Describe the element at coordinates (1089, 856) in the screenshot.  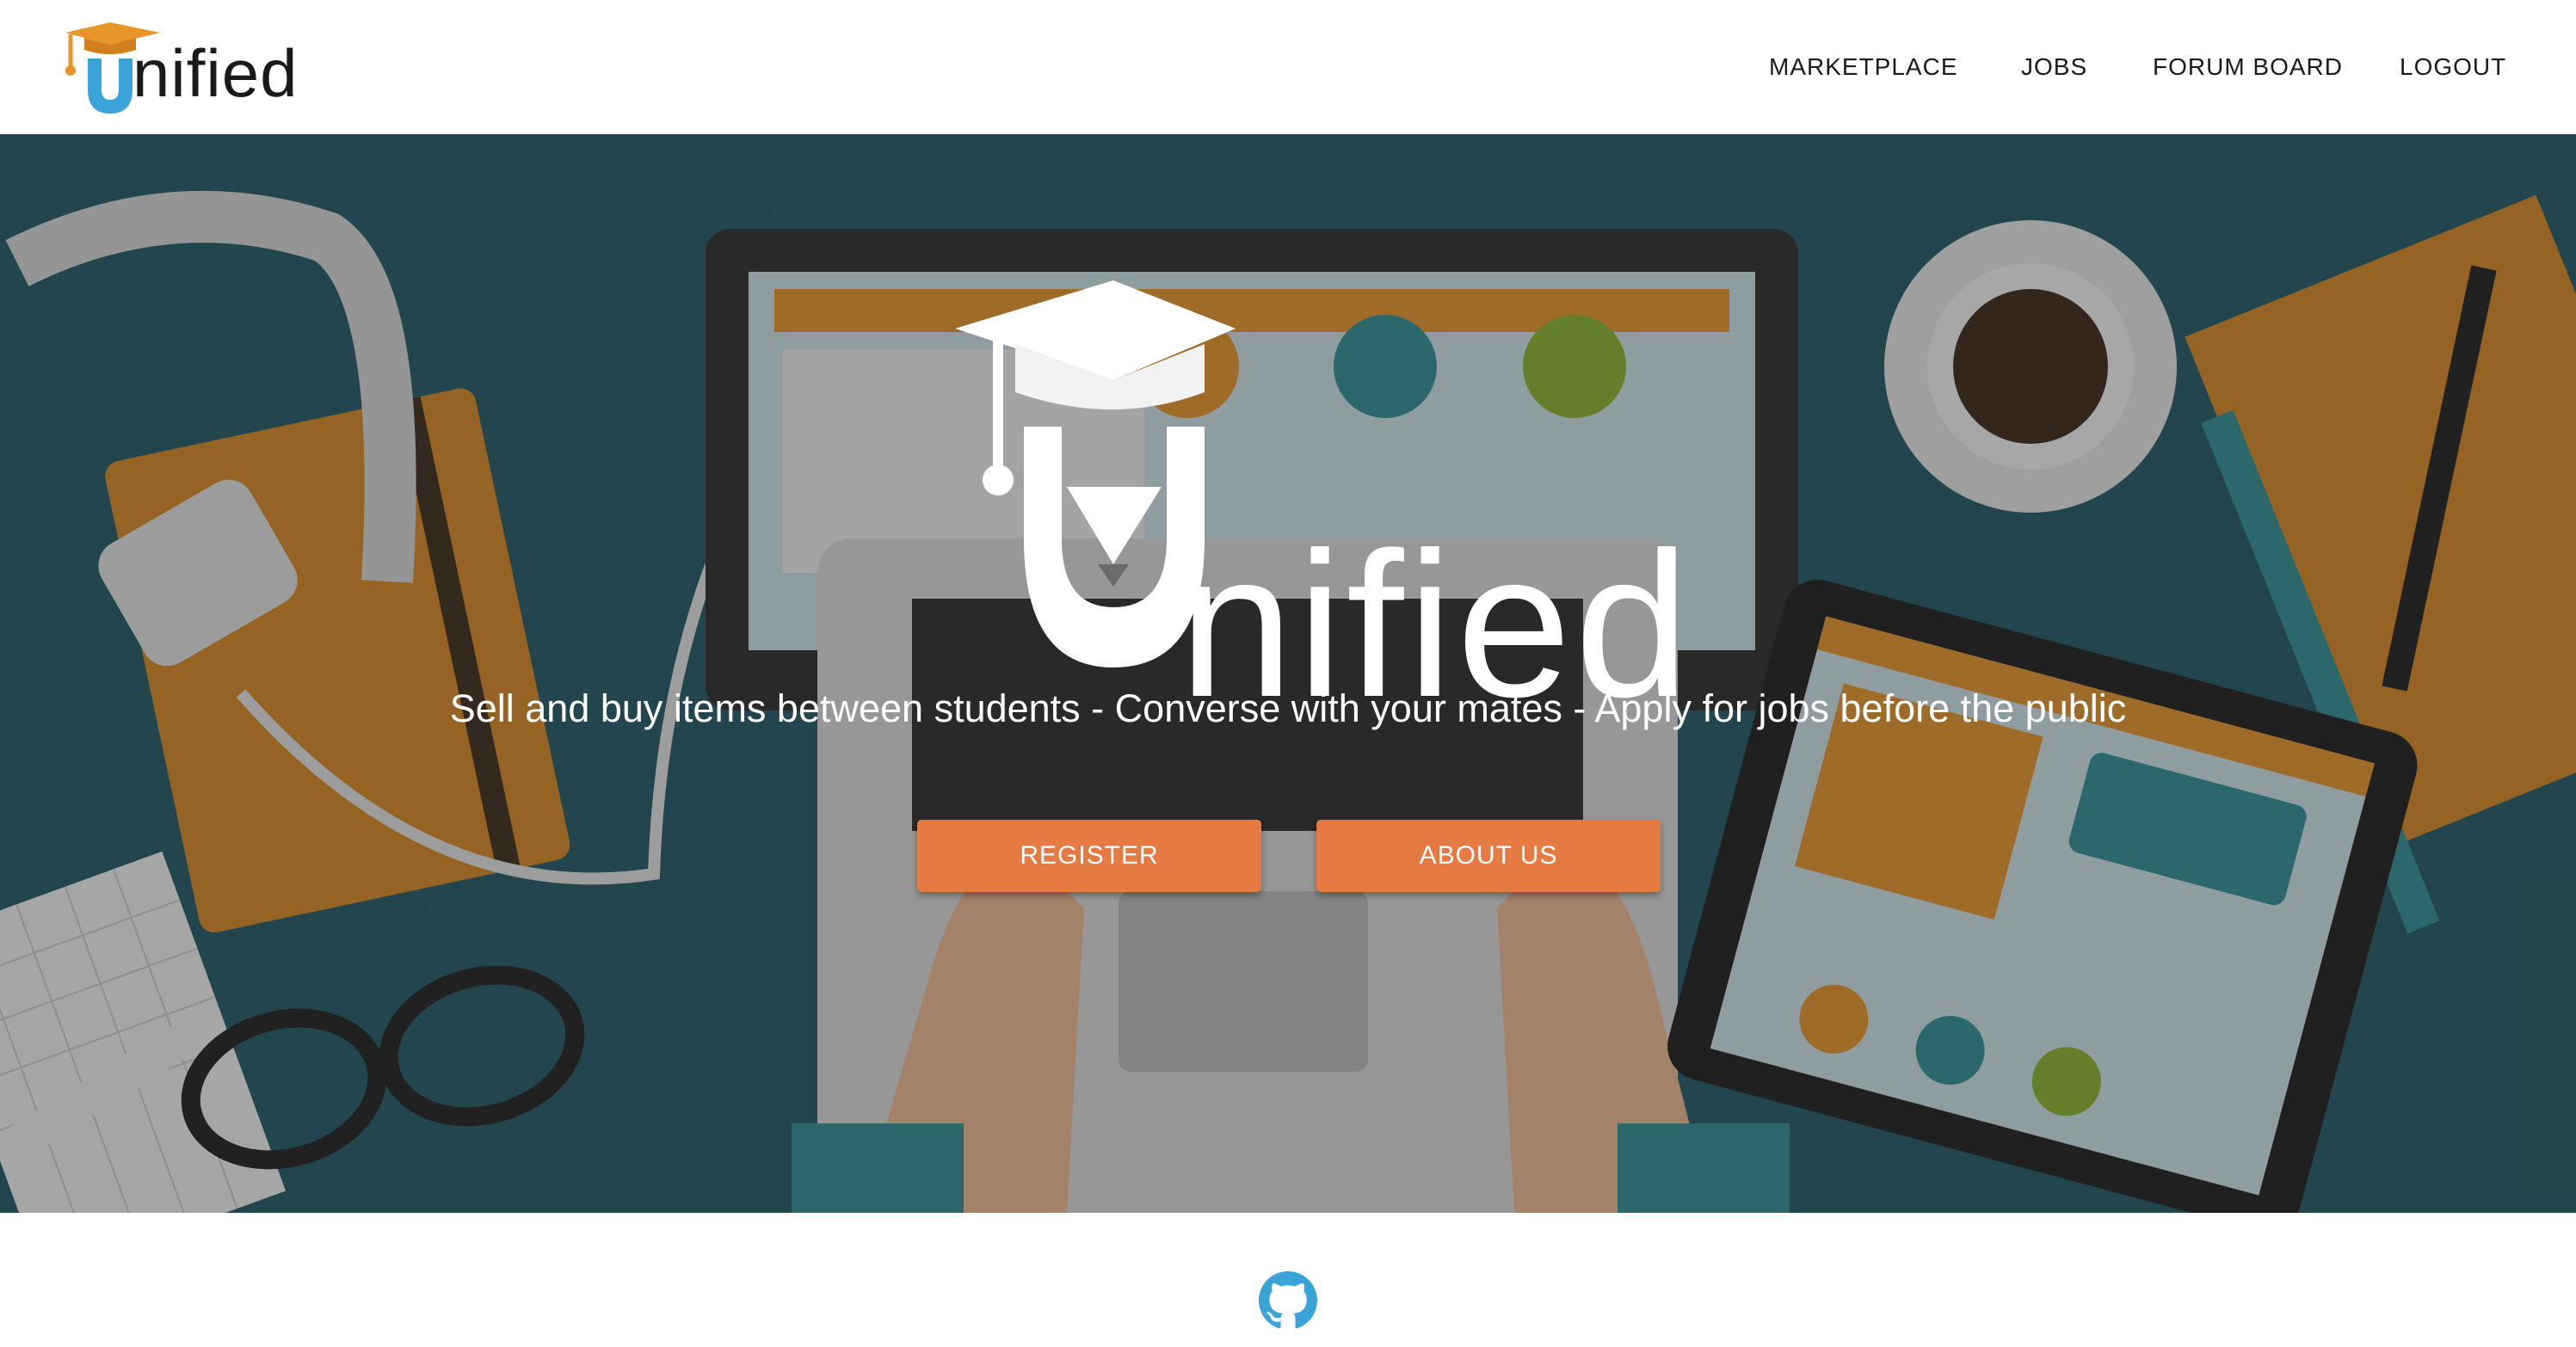
I see `register-button: REGISTER` at that location.